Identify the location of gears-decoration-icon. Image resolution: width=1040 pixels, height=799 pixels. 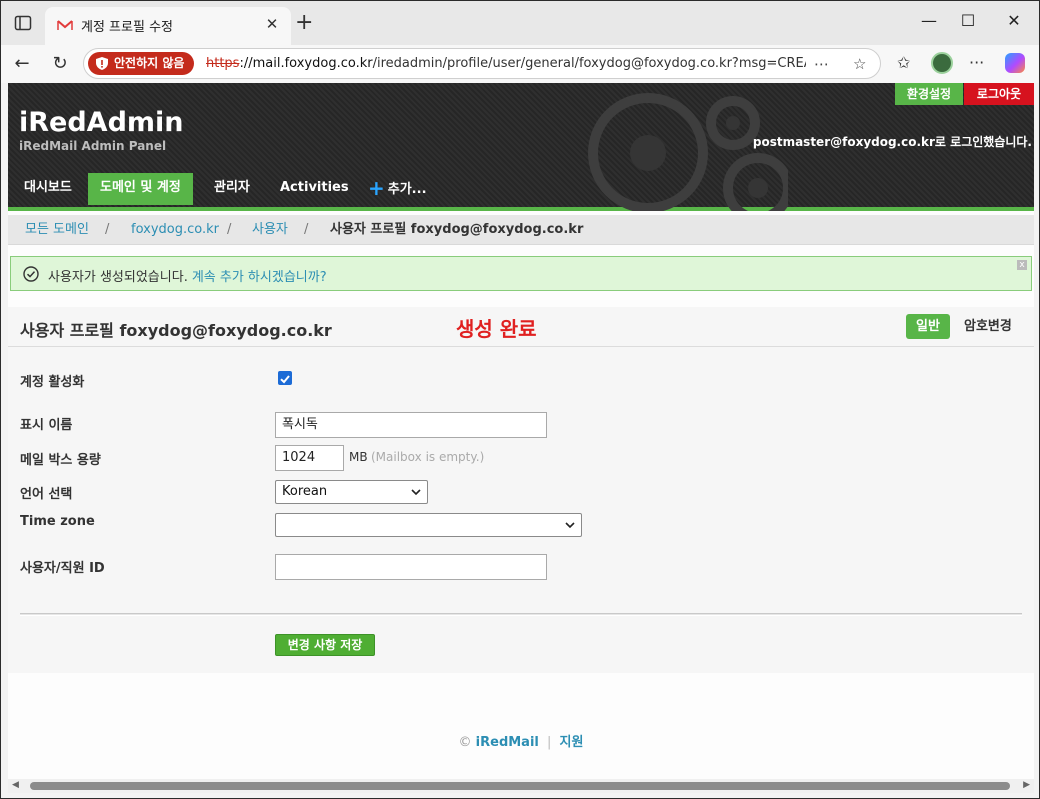
(688, 152).